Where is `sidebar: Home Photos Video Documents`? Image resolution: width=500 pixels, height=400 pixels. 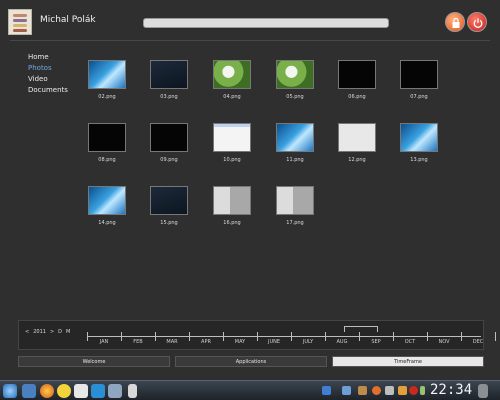
sidebar: Home Photos Video Documents is located at coordinates (48, 74).